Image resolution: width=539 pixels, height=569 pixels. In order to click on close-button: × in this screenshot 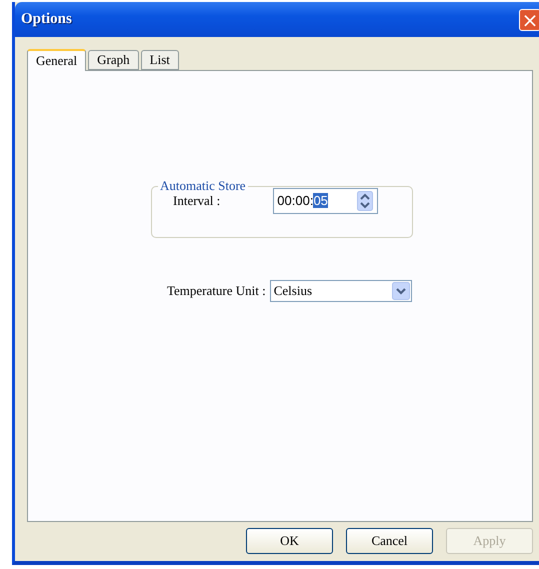, I will do `click(529, 19)`.